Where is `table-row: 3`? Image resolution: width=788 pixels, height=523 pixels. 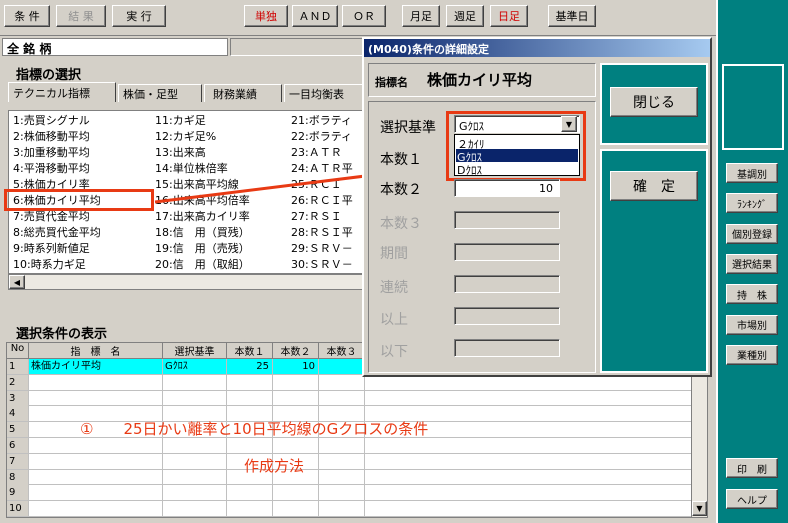
table-row: 3 is located at coordinates (350, 398).